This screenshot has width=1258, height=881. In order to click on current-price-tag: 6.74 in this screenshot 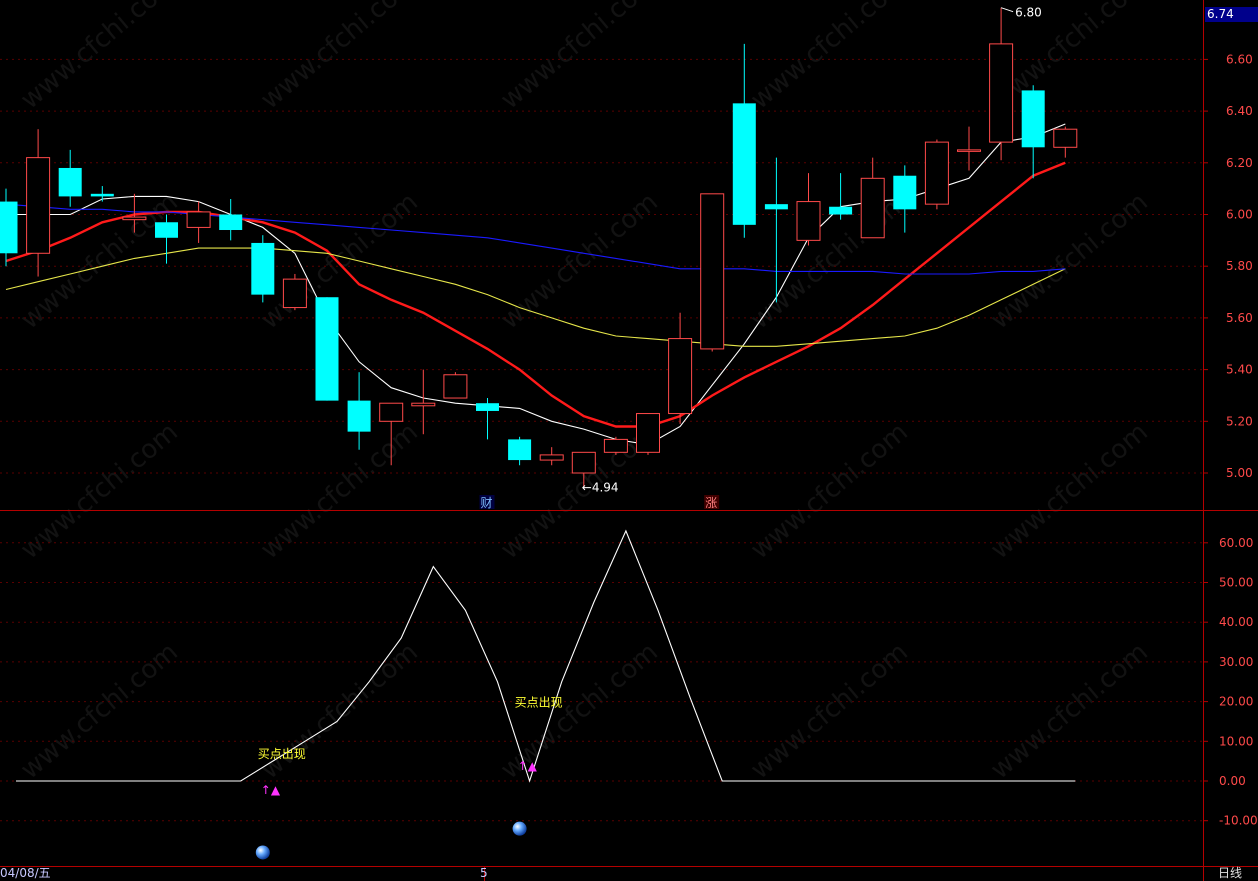, I will do `click(1231, 14)`.